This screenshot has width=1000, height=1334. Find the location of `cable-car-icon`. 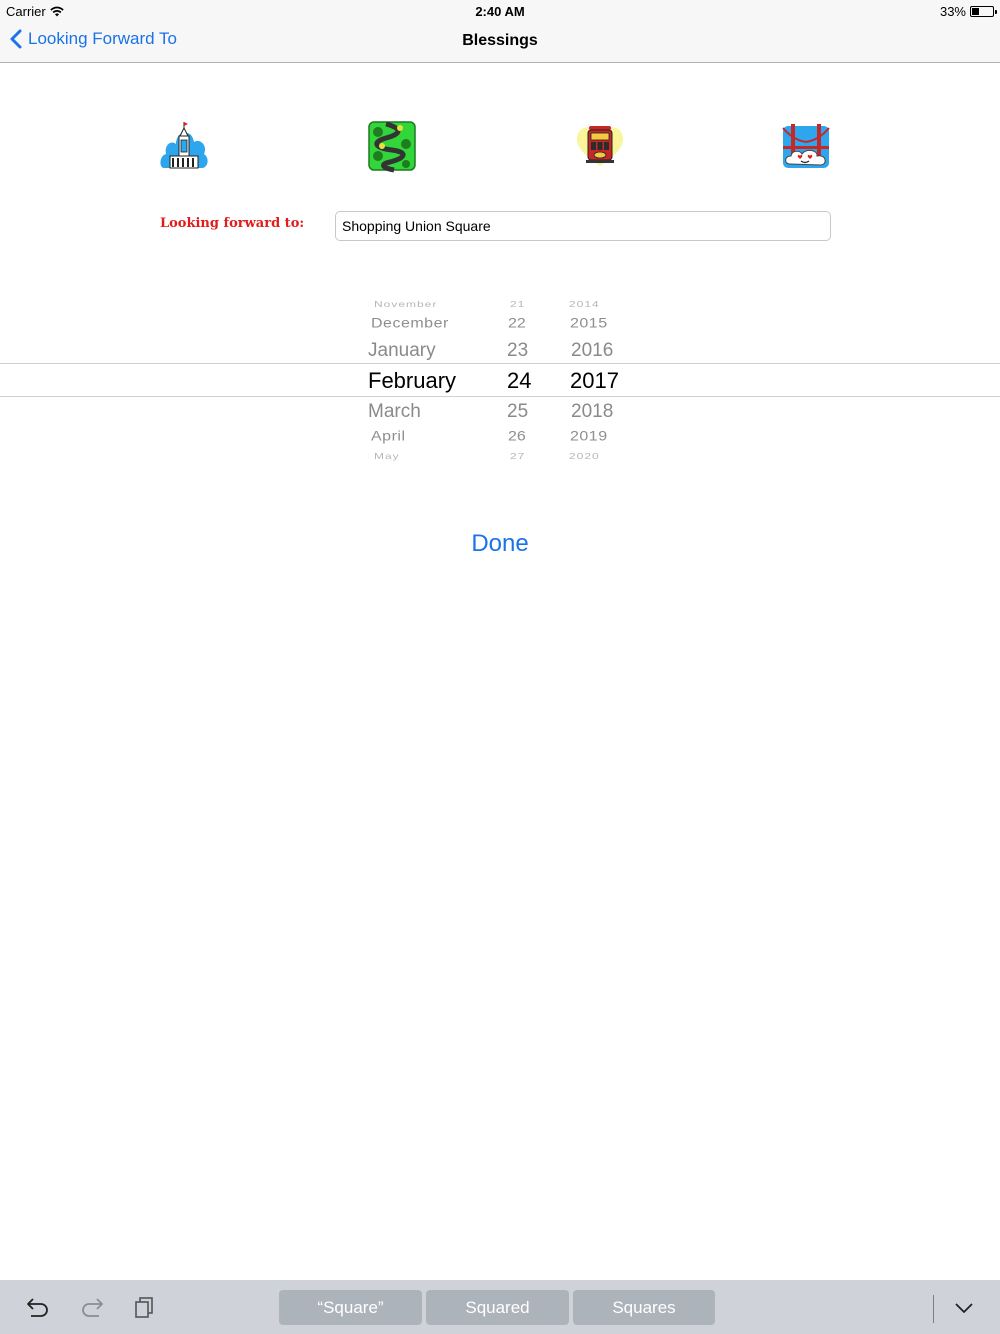

cable-car-icon is located at coordinates (600, 146).